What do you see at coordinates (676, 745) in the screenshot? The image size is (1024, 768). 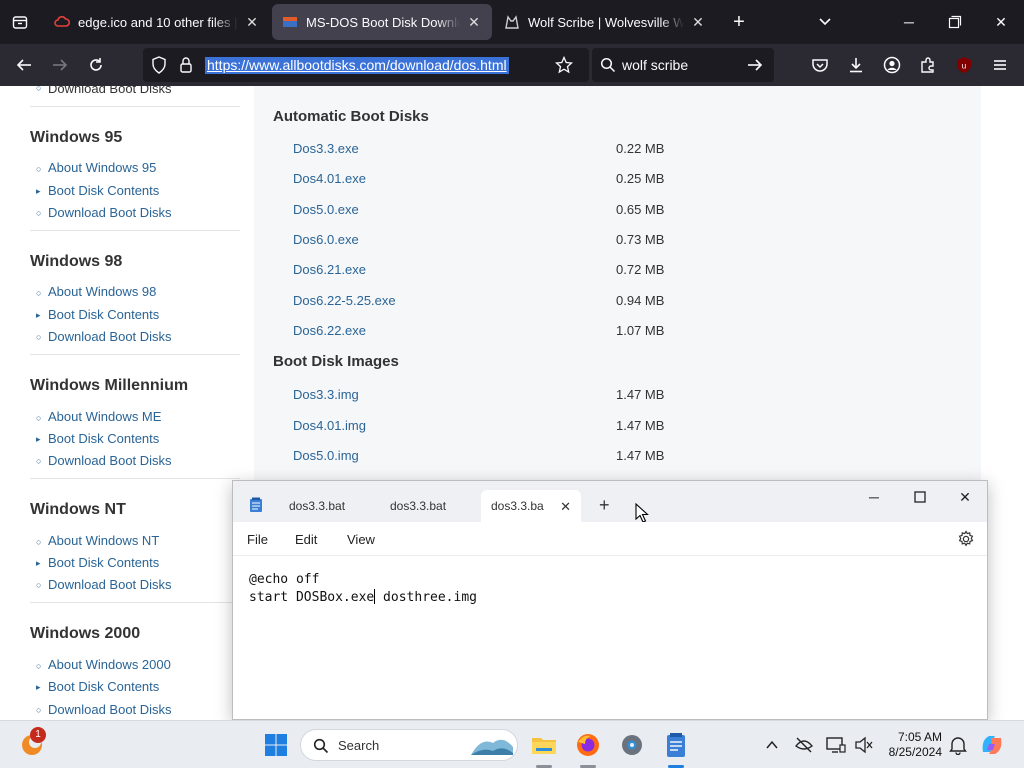 I see `notepad-taskbar-icon` at bounding box center [676, 745].